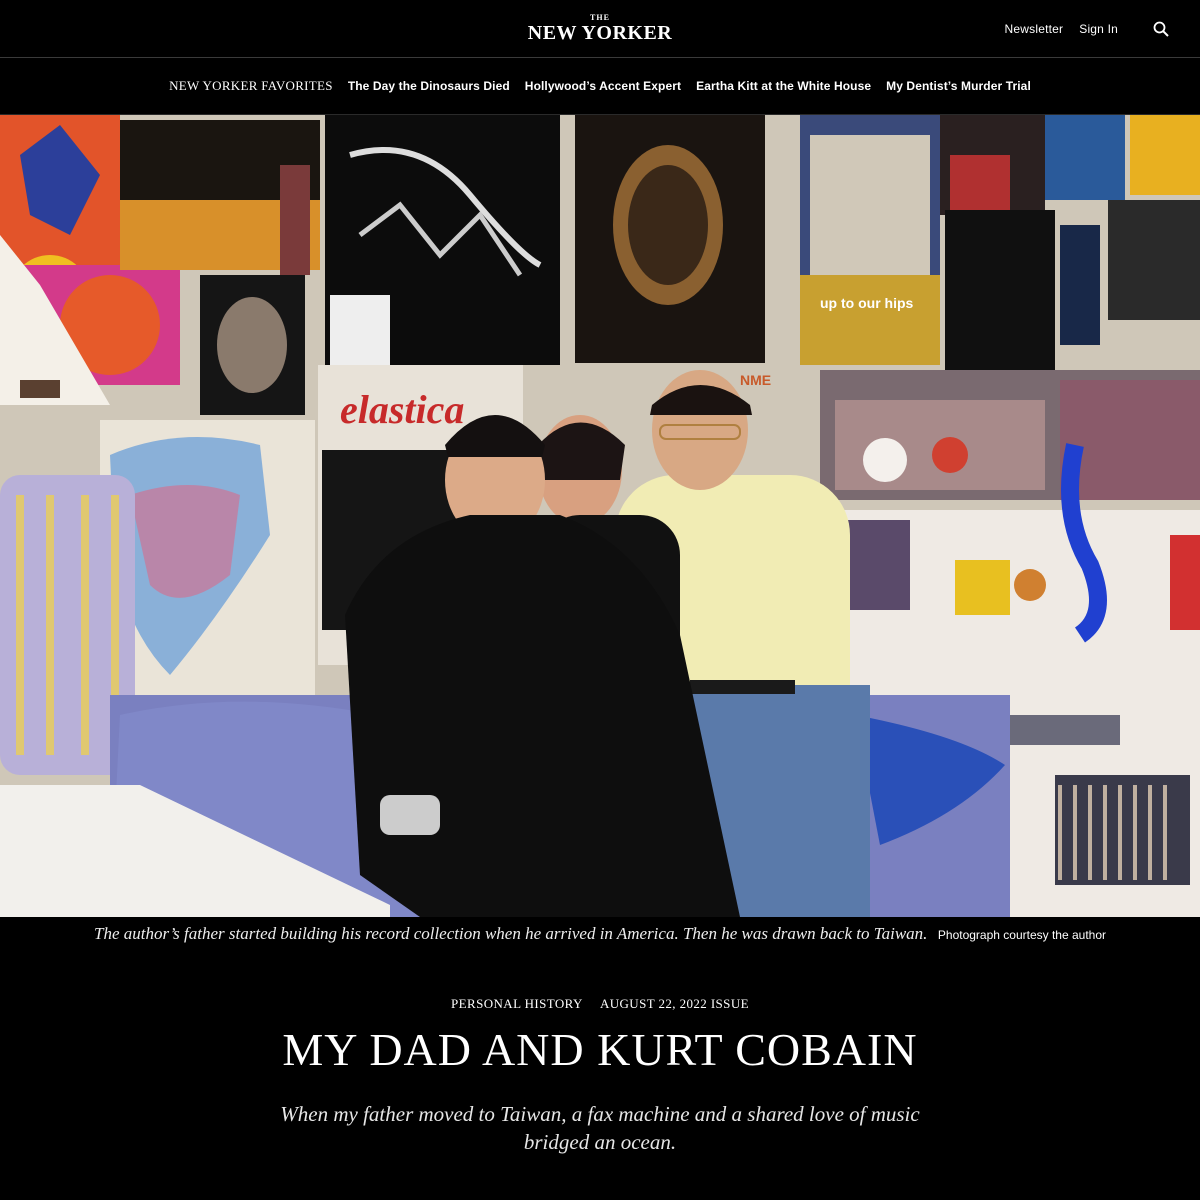  I want to click on nav-item-dentist-trial: My Dentist’s Murder Trial, so click(958, 86).